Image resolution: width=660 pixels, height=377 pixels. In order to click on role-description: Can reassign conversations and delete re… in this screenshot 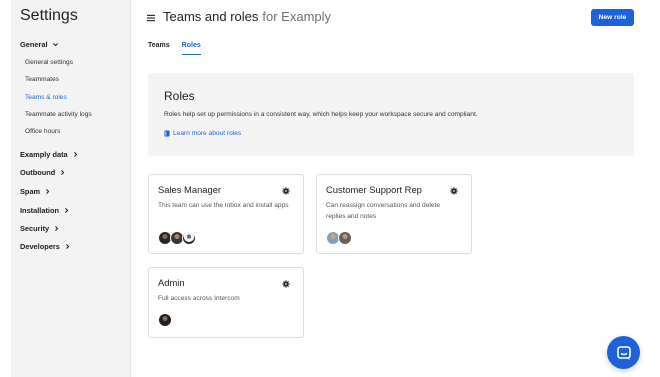, I will do `click(383, 211)`.